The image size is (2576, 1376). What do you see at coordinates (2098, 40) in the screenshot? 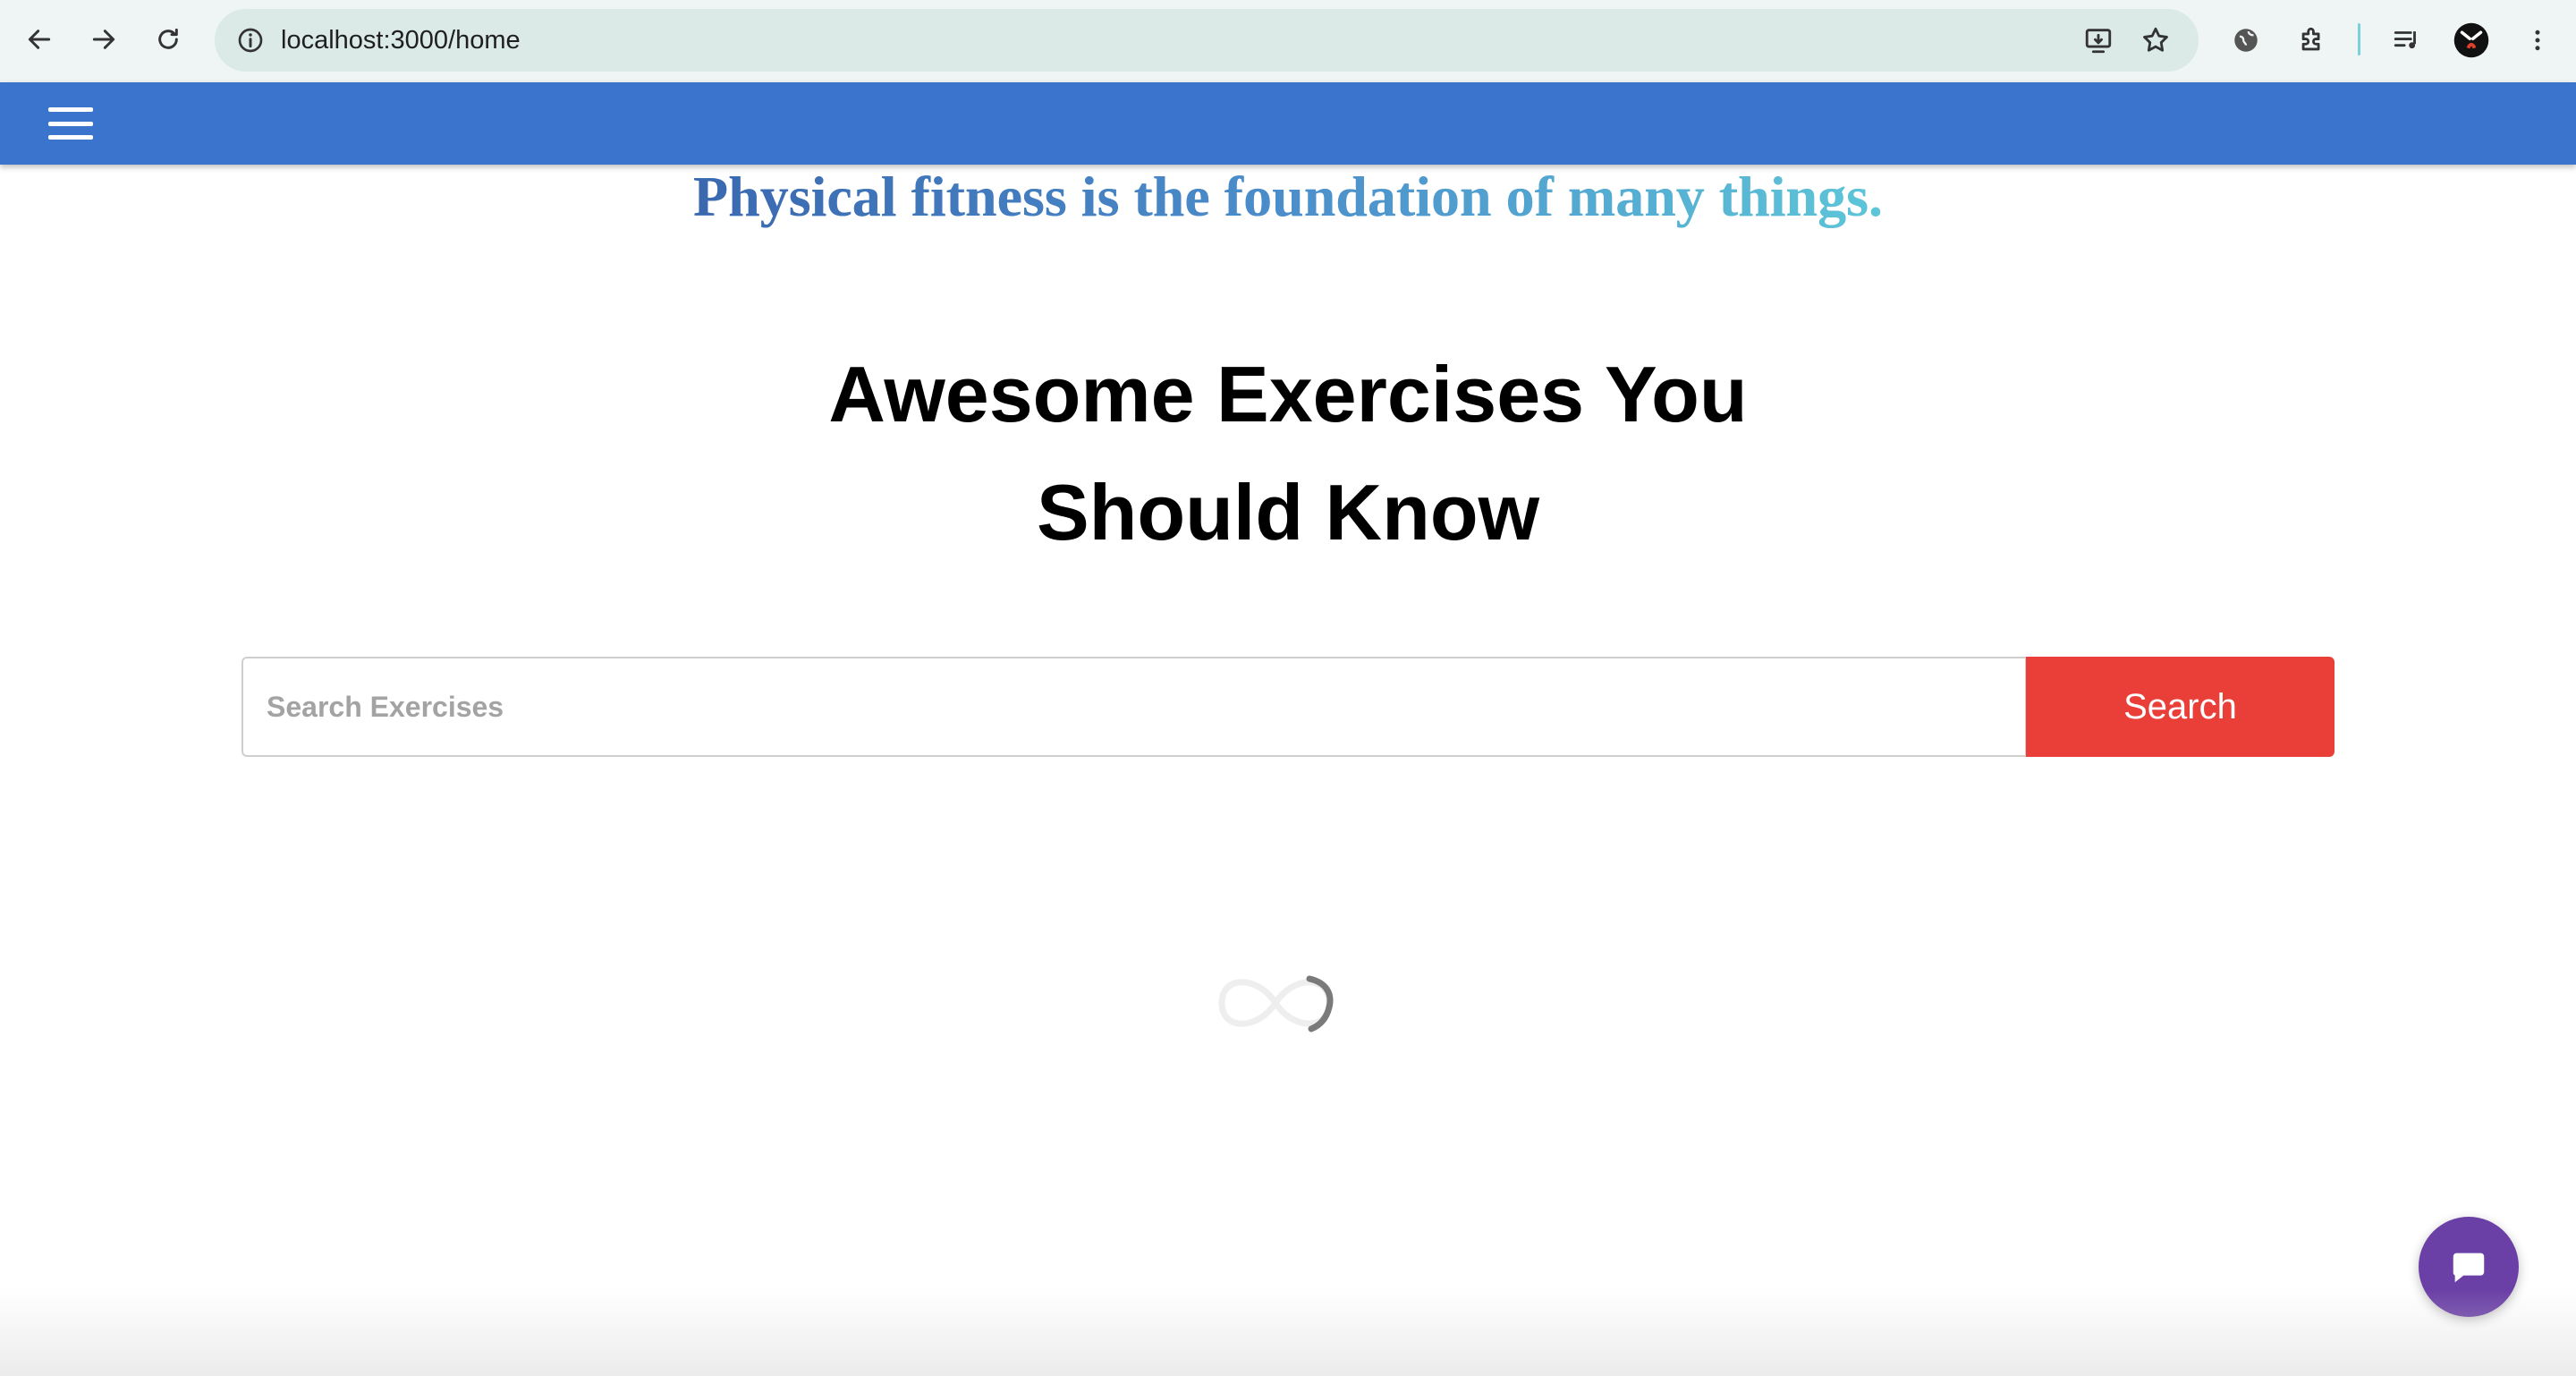
I see `install-app-icon` at bounding box center [2098, 40].